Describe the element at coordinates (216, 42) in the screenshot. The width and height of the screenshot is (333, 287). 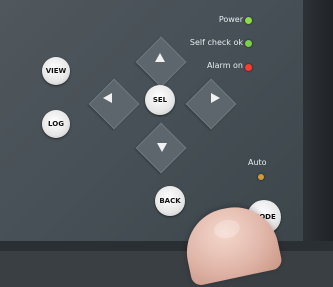
I see `self-check-label: Self check ok` at that location.